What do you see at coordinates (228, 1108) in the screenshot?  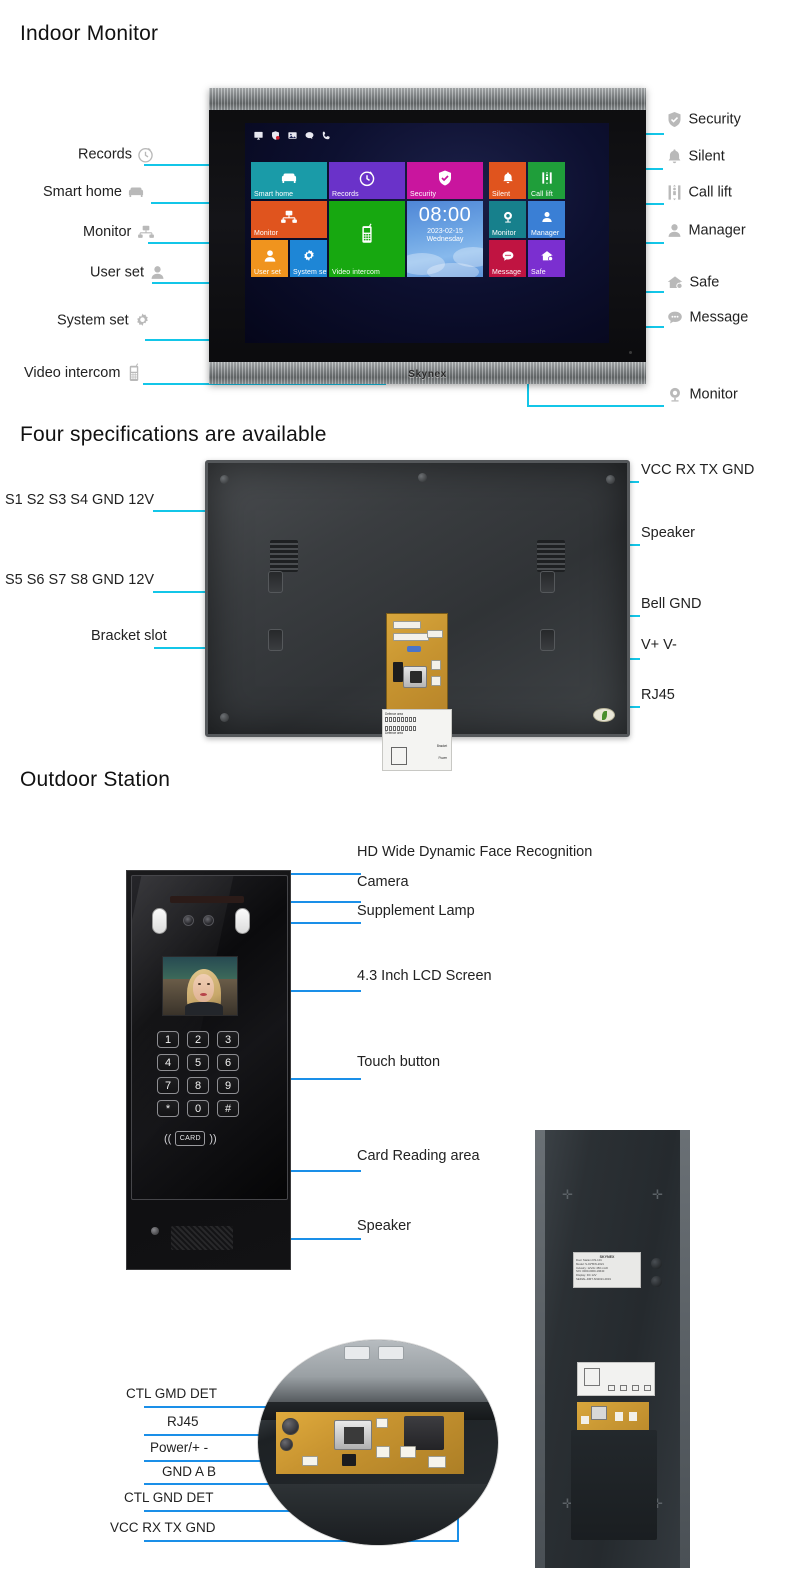 I see `key-hash: #` at bounding box center [228, 1108].